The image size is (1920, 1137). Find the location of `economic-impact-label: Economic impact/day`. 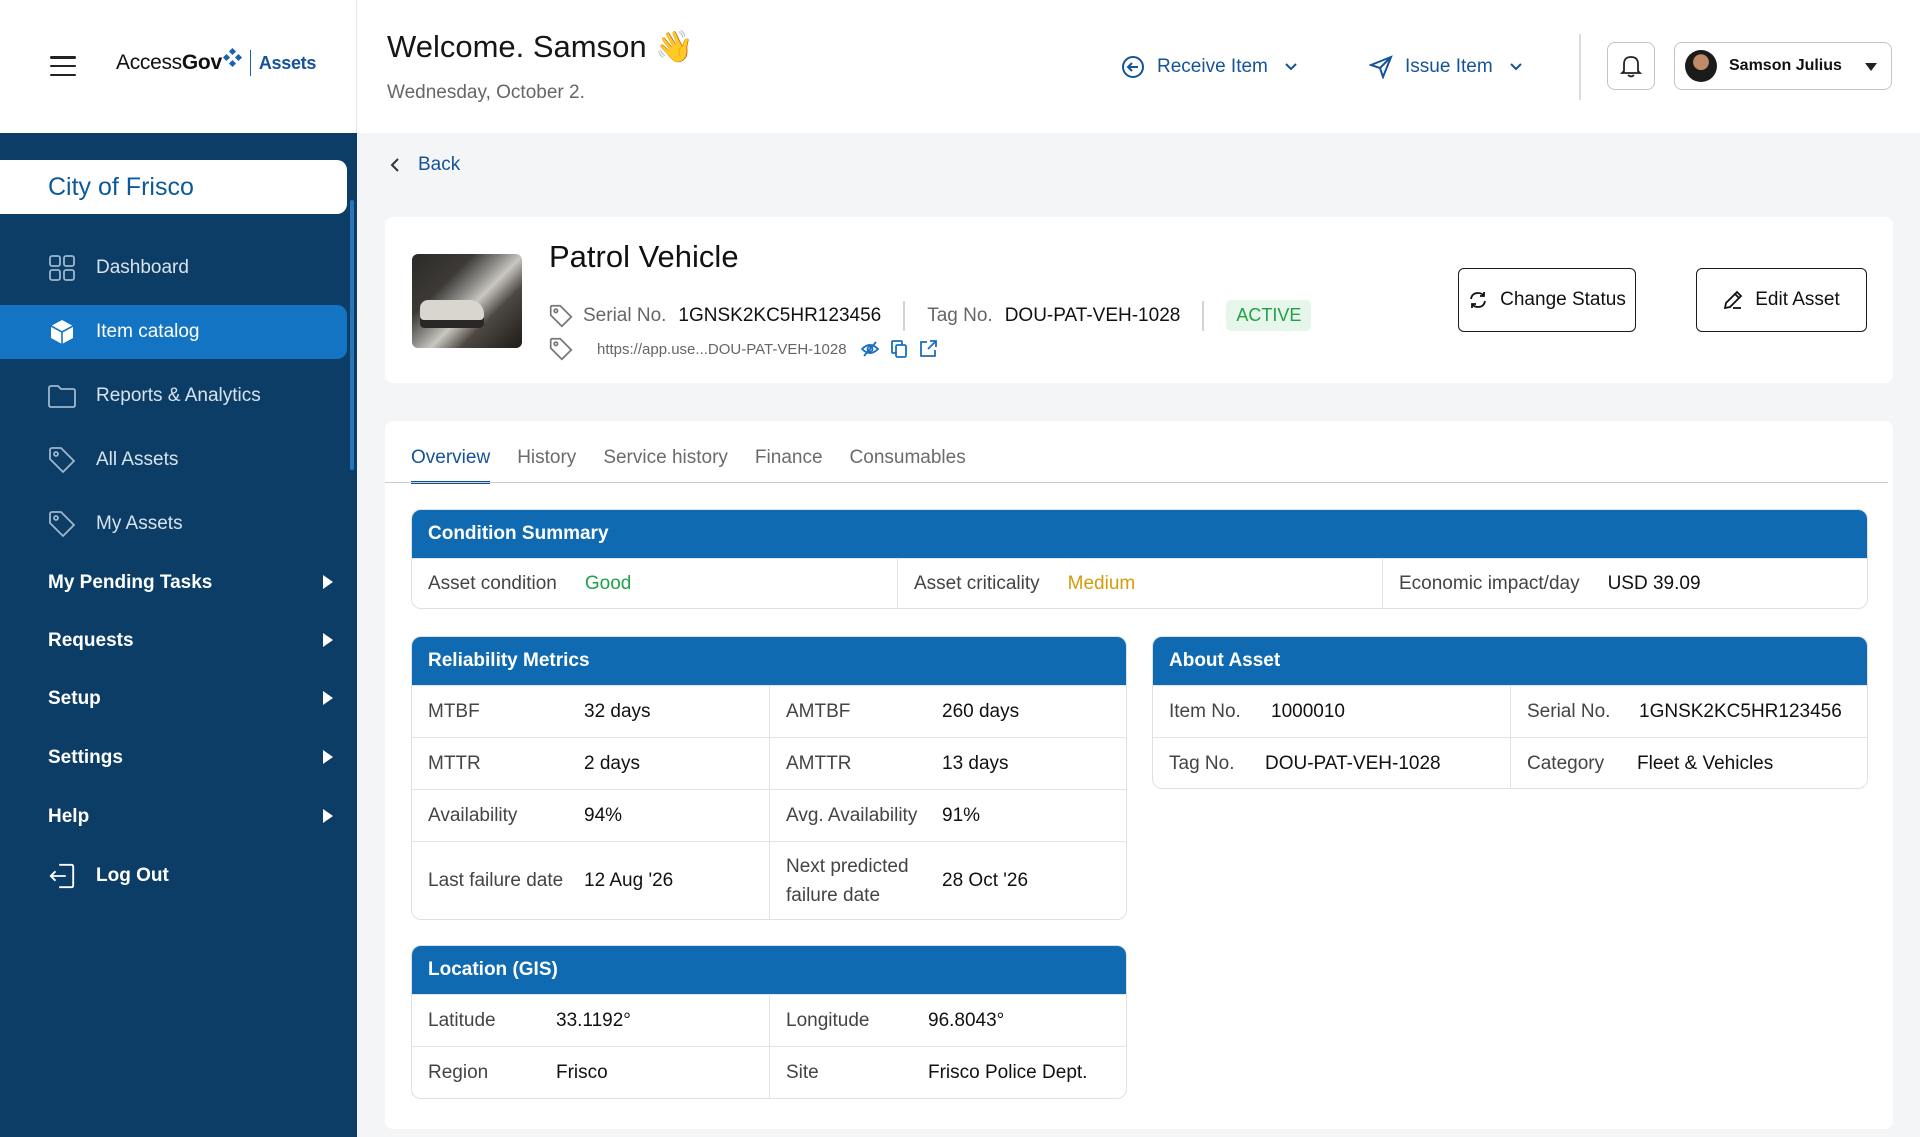

economic-impact-label: Economic impact/day is located at coordinates (1489, 583).